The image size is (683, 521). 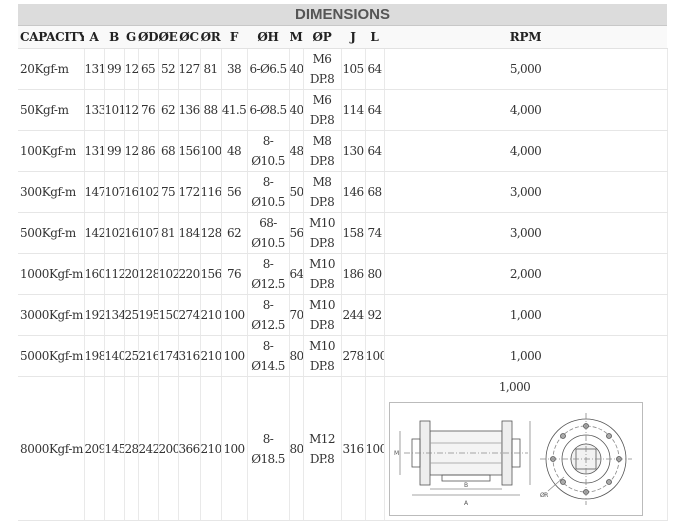 What do you see at coordinates (94, 356) in the screenshot?
I see `cell-a: 198` at bounding box center [94, 356].